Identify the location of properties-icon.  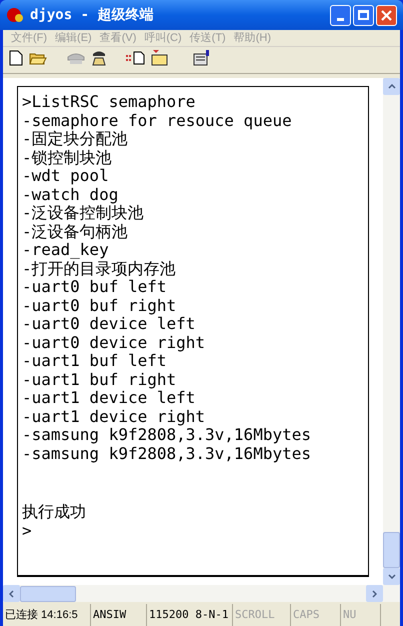
(202, 58).